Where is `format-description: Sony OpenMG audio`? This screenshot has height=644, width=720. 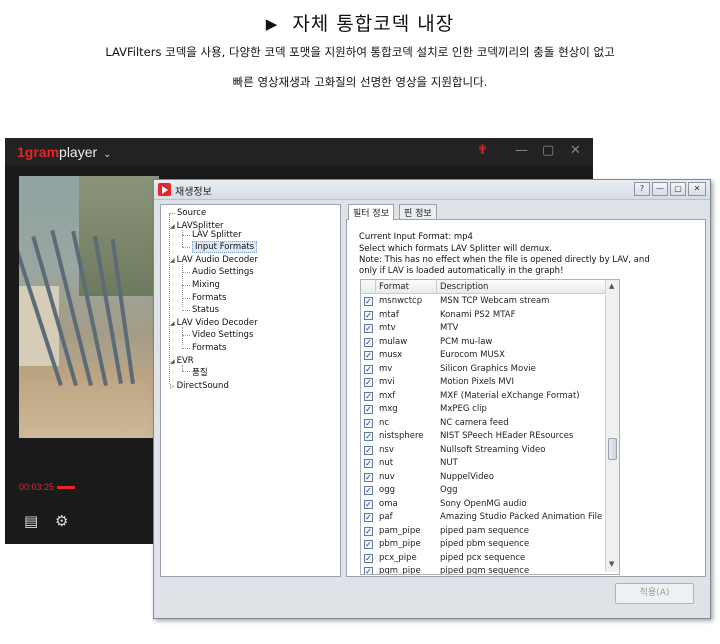 format-description: Sony OpenMG audio is located at coordinates (483, 503).